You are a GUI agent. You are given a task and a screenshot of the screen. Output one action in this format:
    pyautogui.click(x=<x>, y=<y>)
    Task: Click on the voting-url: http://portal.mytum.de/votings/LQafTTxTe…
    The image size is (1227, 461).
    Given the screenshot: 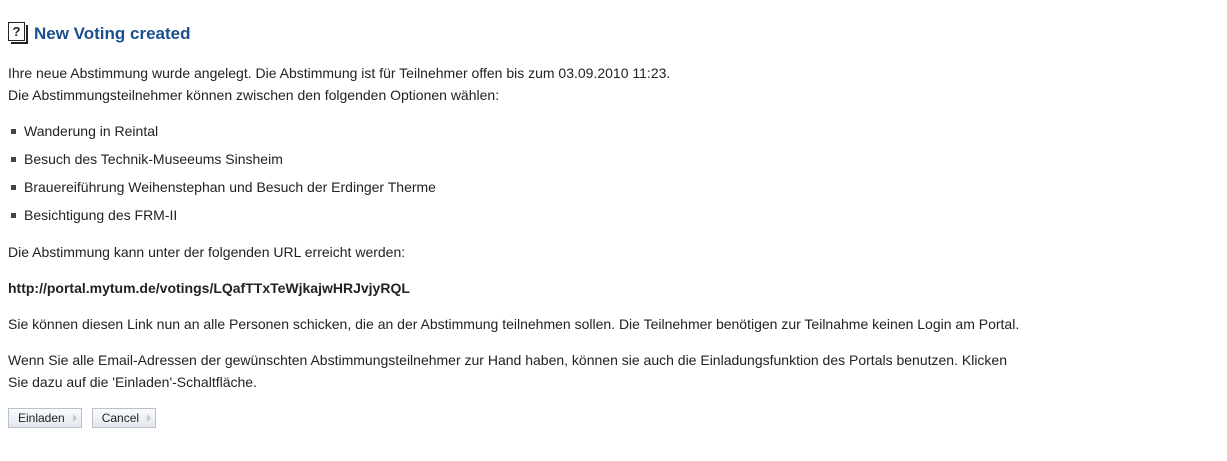 What is the action you would take?
    pyautogui.click(x=209, y=288)
    